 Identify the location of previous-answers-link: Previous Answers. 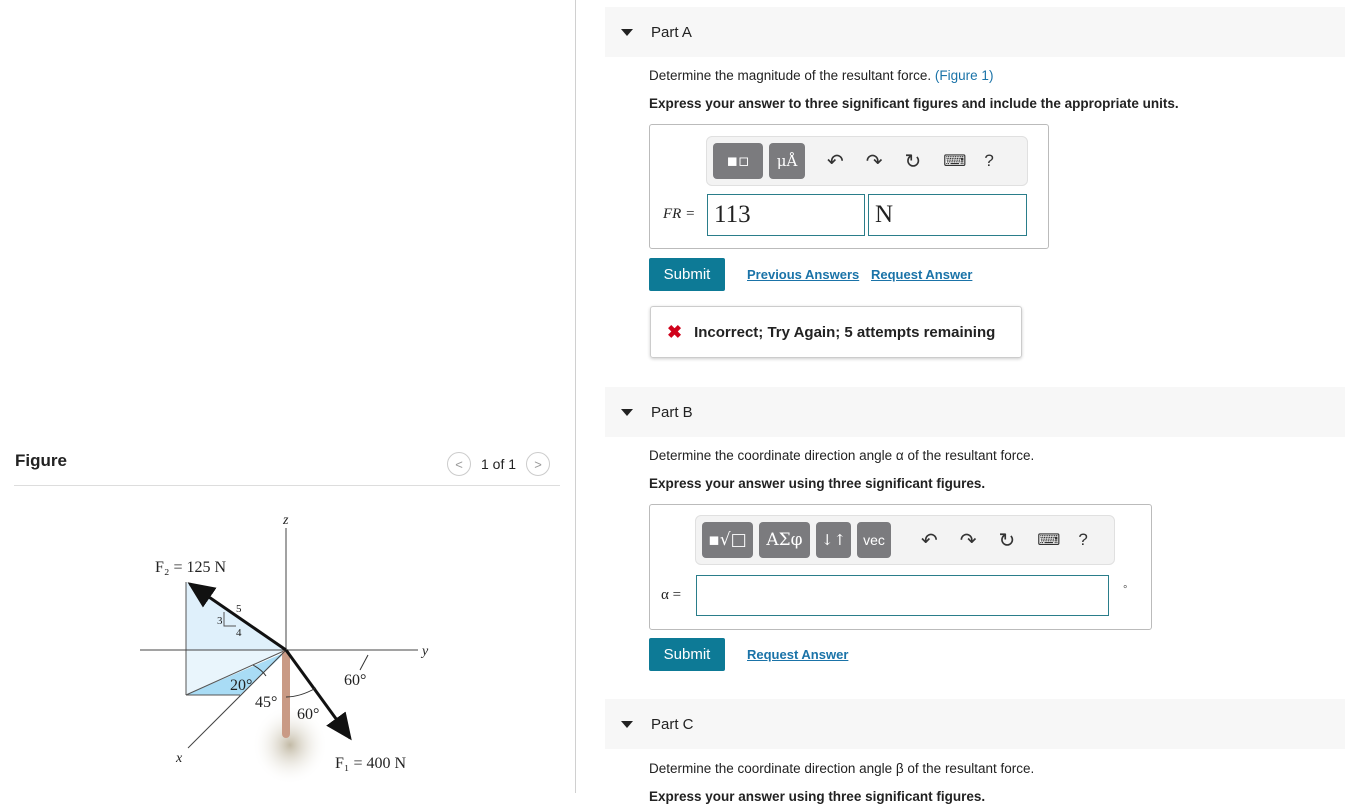
(803, 274).